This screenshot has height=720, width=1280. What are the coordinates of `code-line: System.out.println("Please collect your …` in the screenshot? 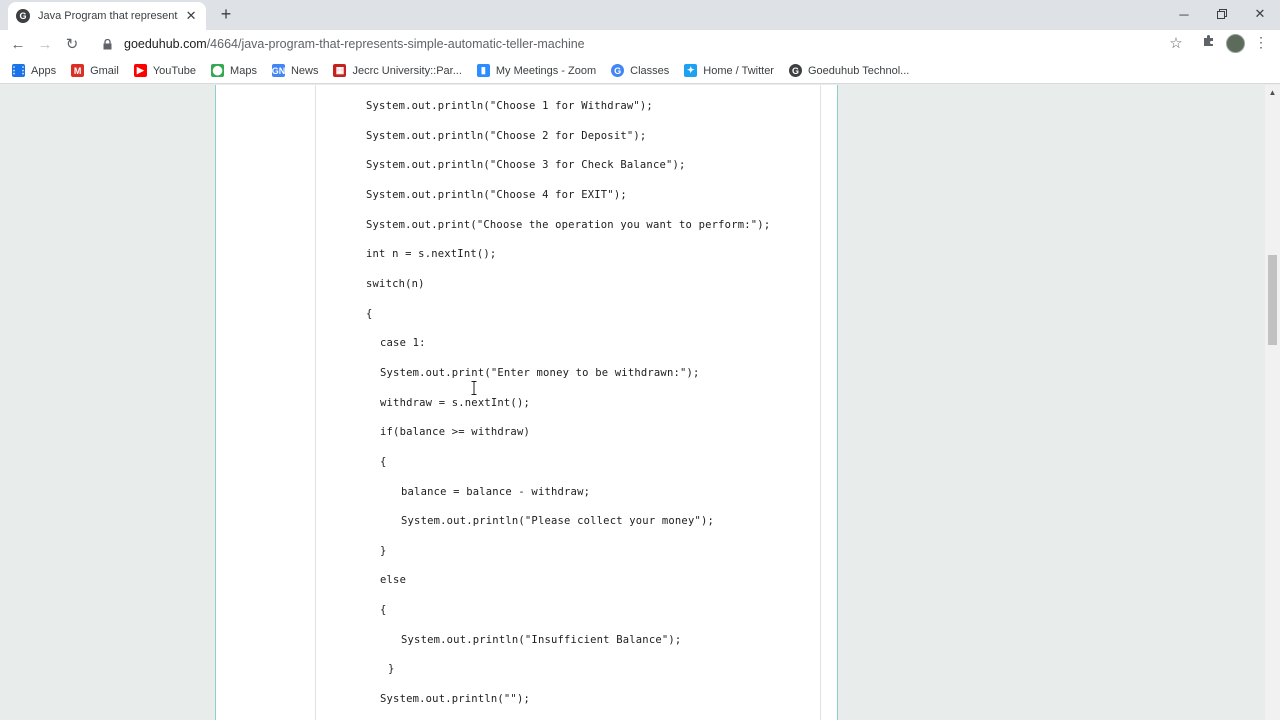 It's located at (558, 521).